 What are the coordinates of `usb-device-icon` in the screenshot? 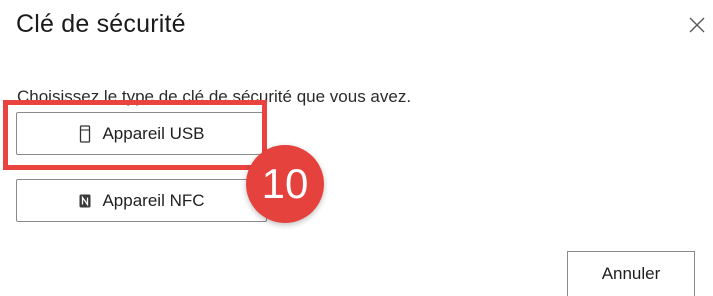 It's located at (85, 134).